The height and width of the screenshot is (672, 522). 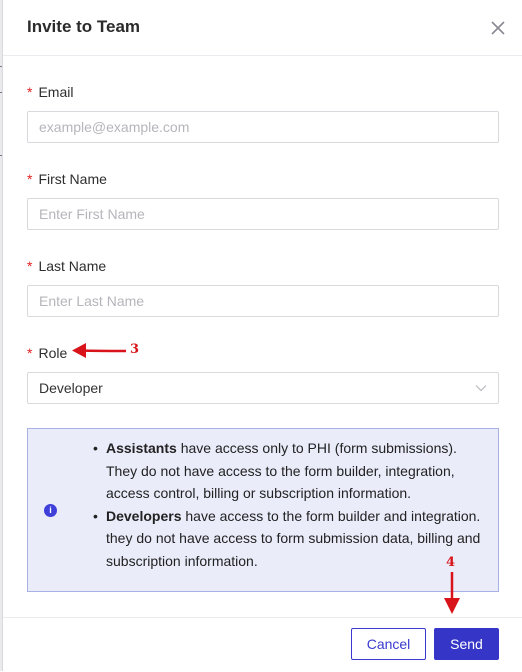 What do you see at coordinates (103, 351) in the screenshot?
I see `role-annotation-arrow` at bounding box center [103, 351].